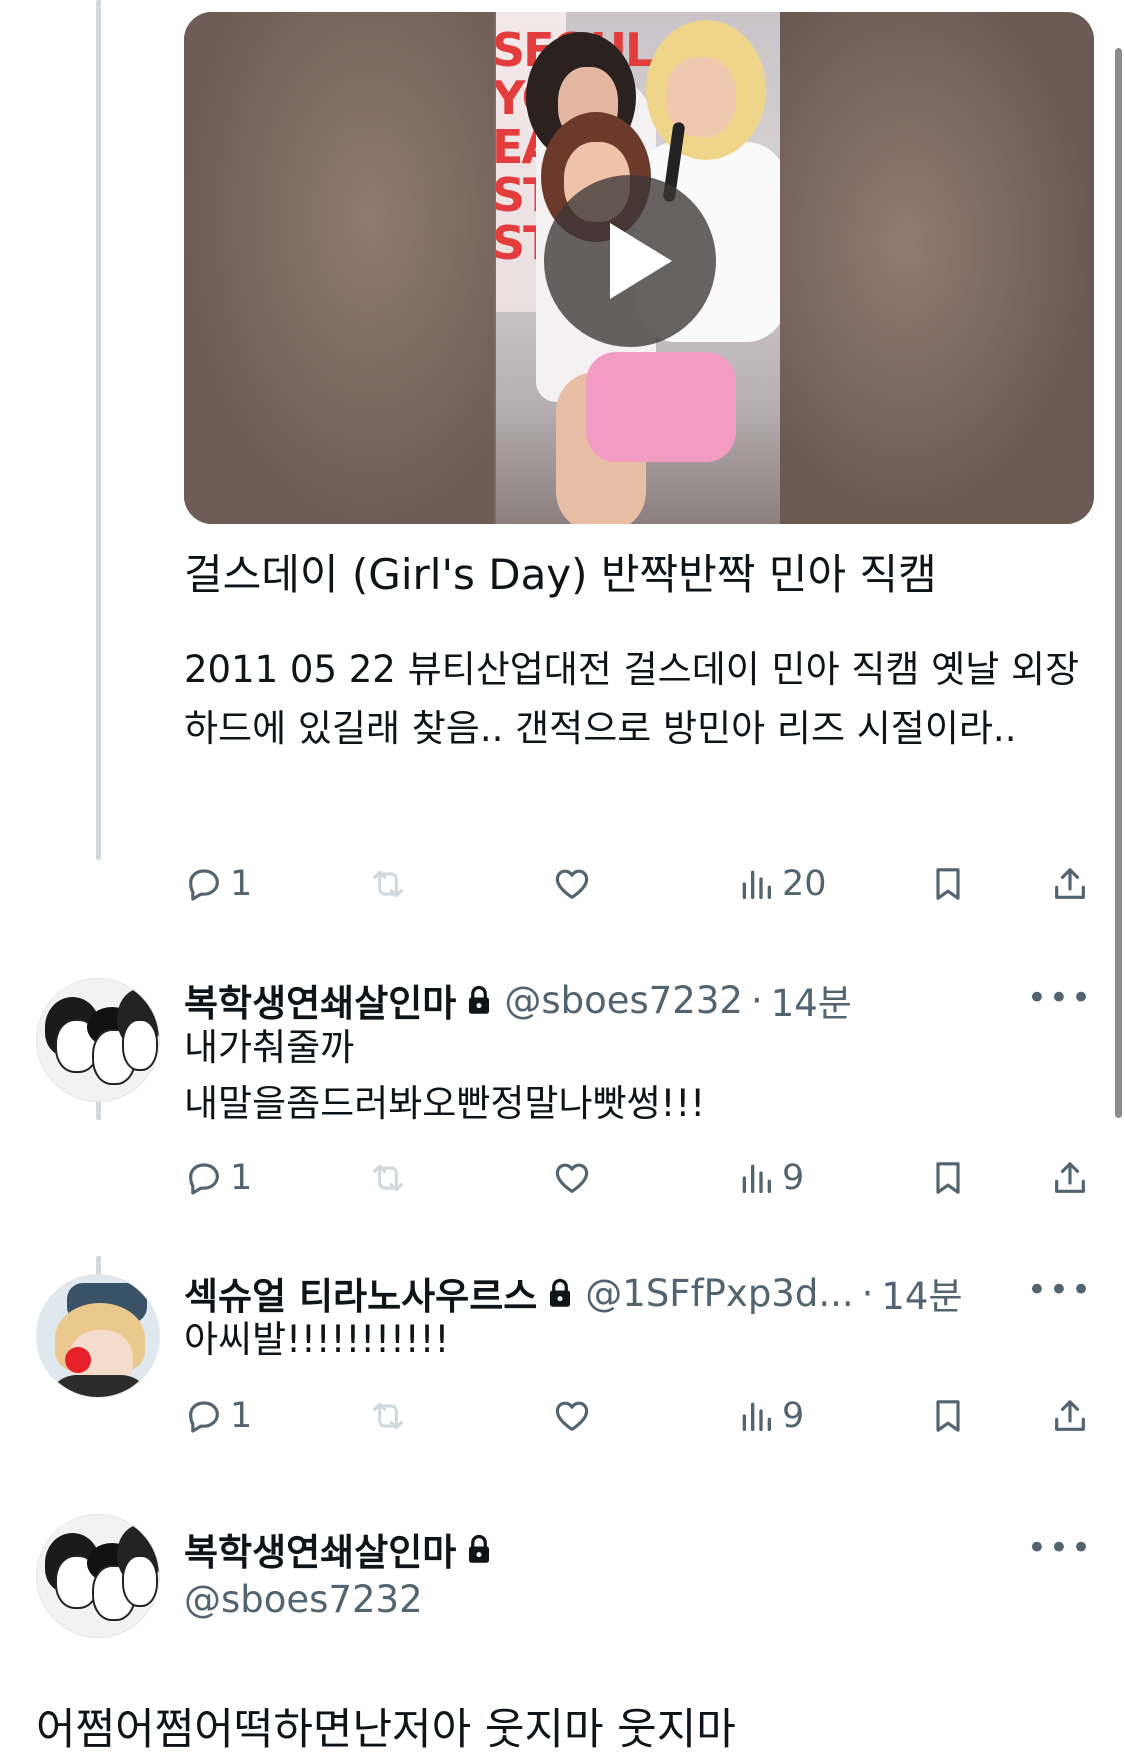  What do you see at coordinates (339, 268) in the screenshot?
I see `video-blur-left` at bounding box center [339, 268].